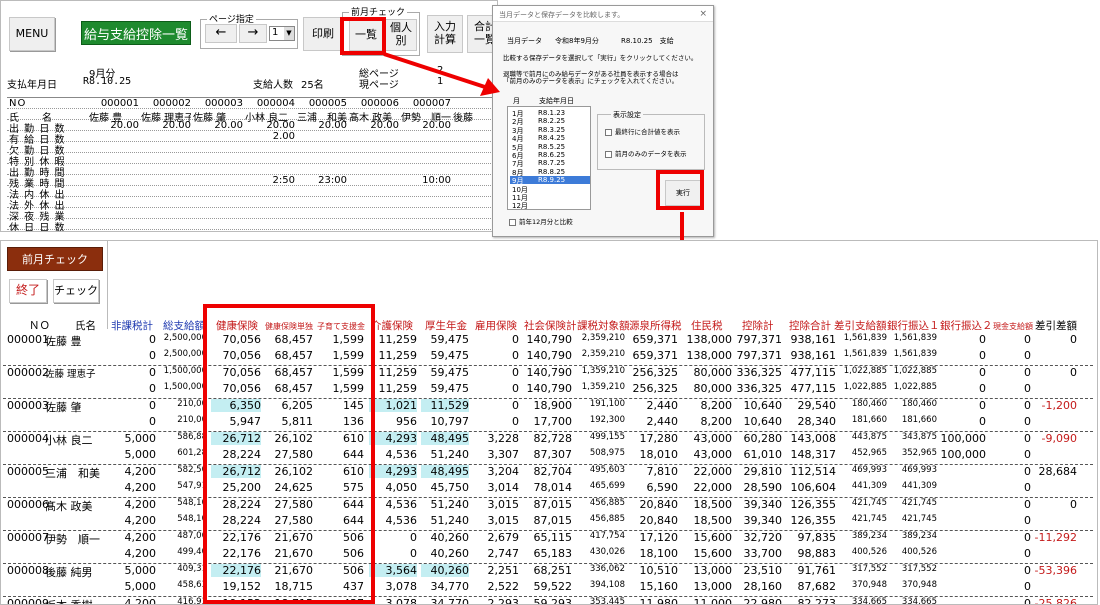 The height and width of the screenshot is (605, 1100). What do you see at coordinates (659, 601) in the screenshot?
I see `table-cell: 11,980` at bounding box center [659, 601].